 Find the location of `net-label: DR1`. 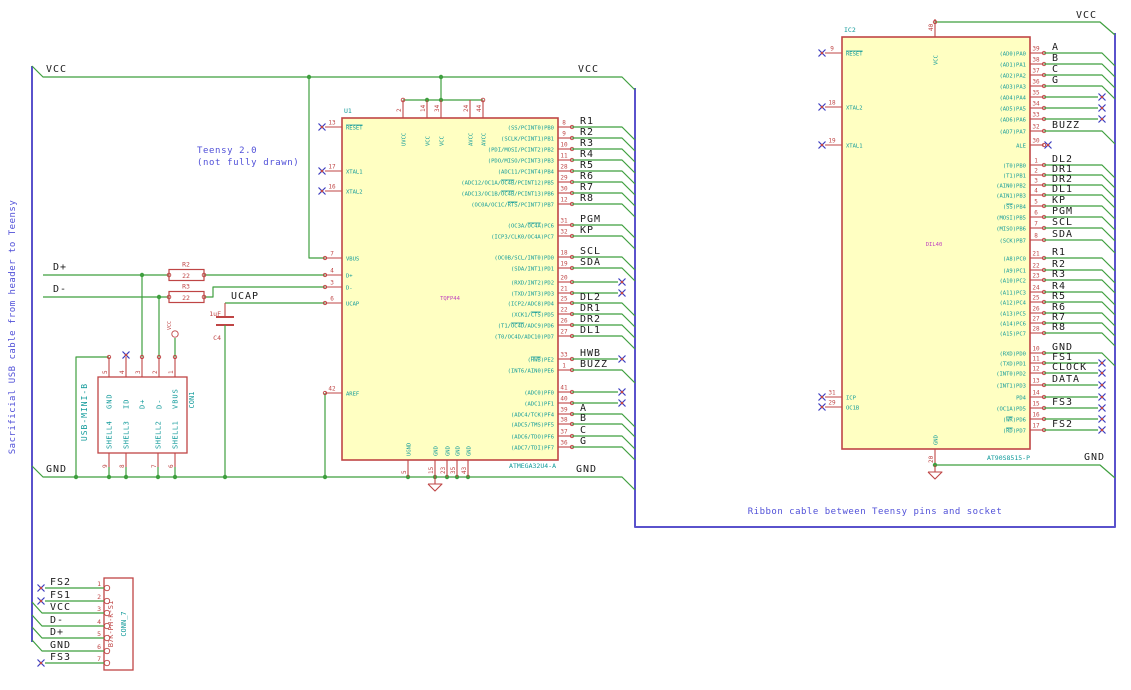

net-label: DR1 is located at coordinates (590, 308).